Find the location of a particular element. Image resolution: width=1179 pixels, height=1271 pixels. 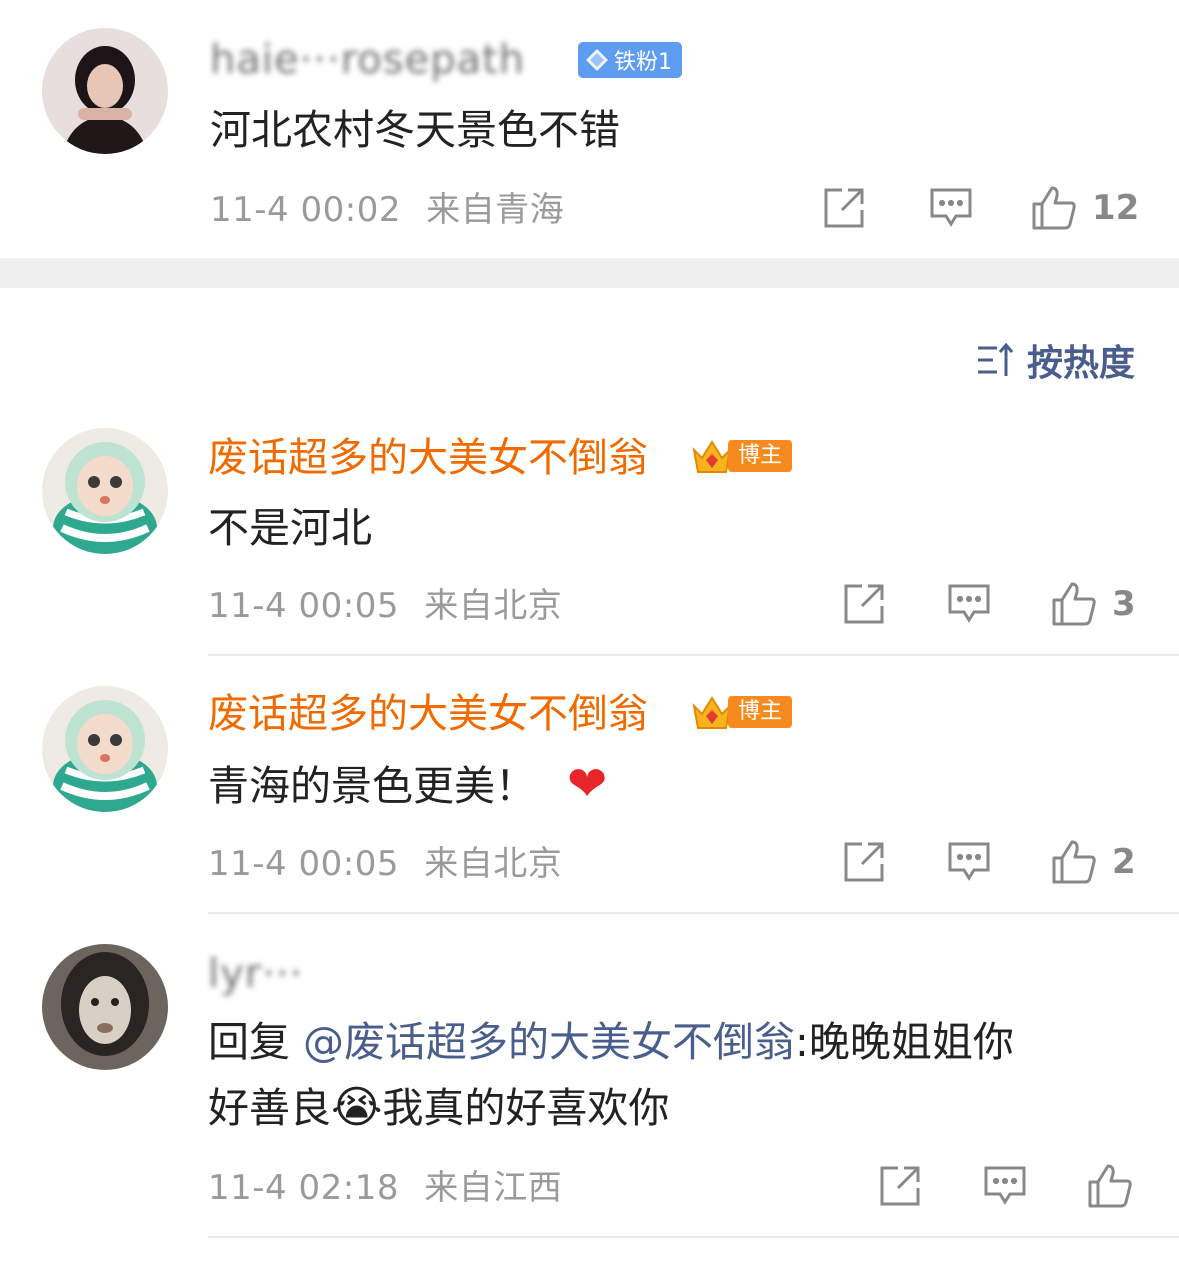

comment-actions is located at coordinates (1021, 1187).